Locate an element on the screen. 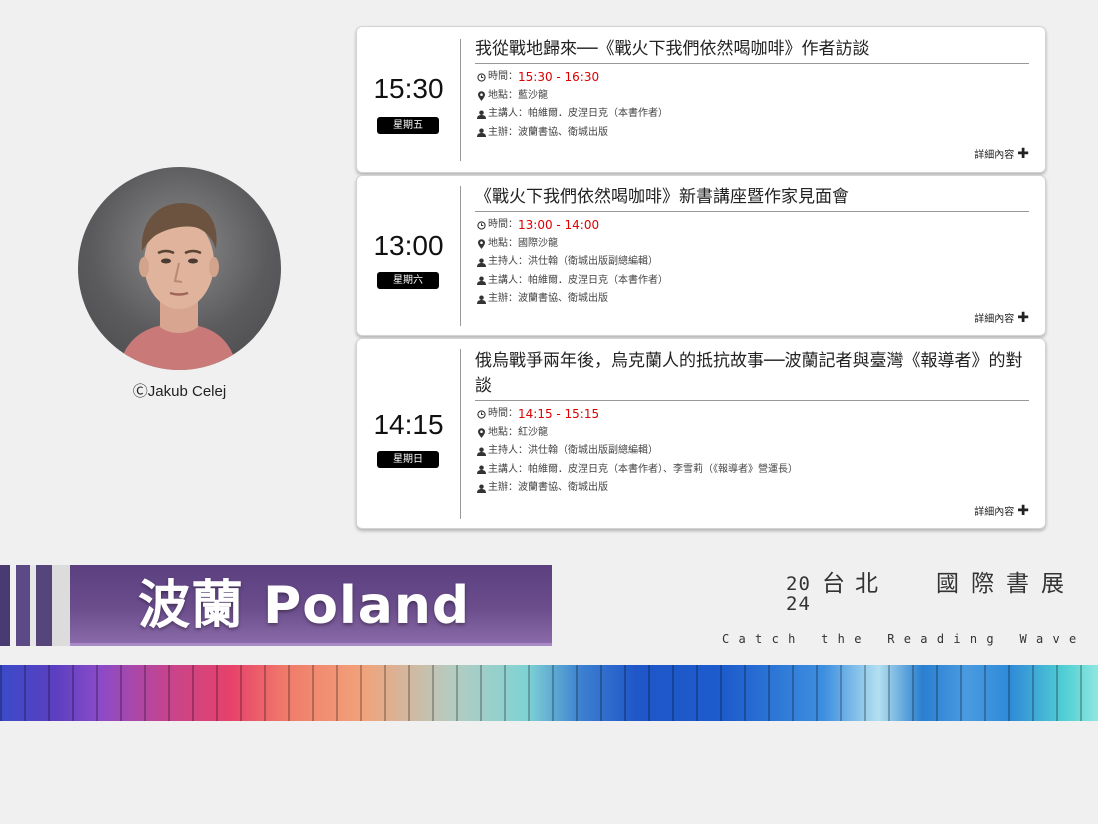  speaker-portrait is located at coordinates (179, 268).